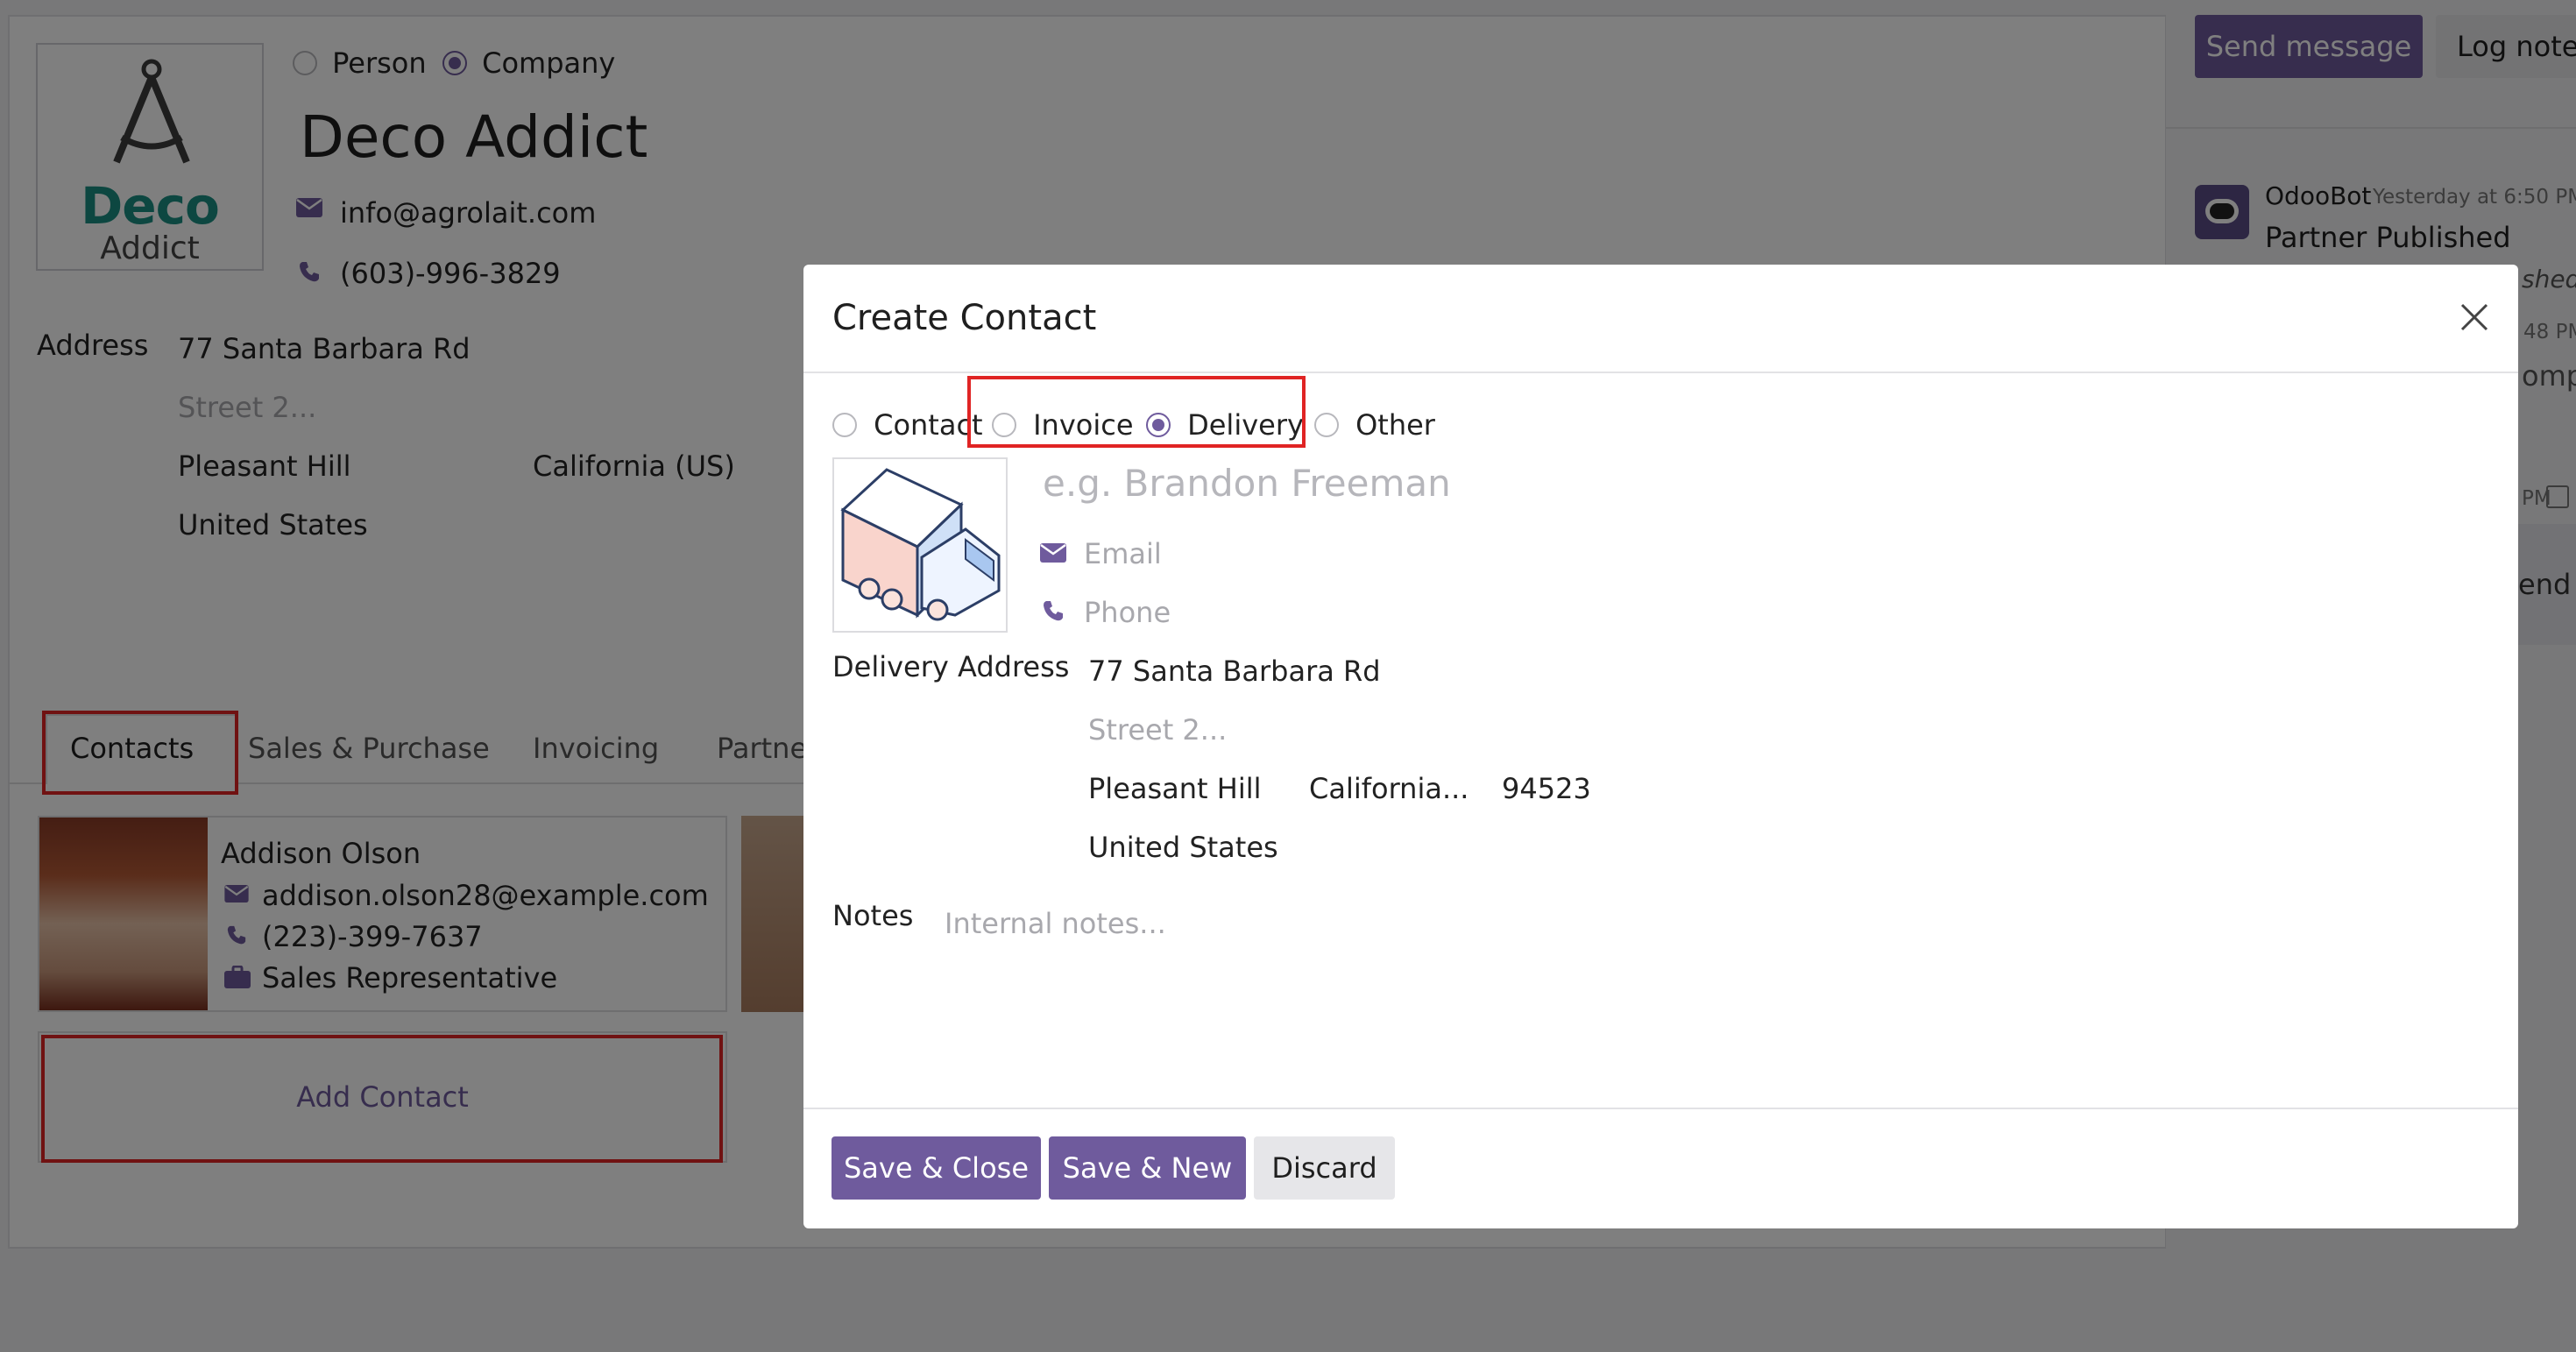  What do you see at coordinates (964, 318) in the screenshot?
I see `dialog-title: Create Contact` at bounding box center [964, 318].